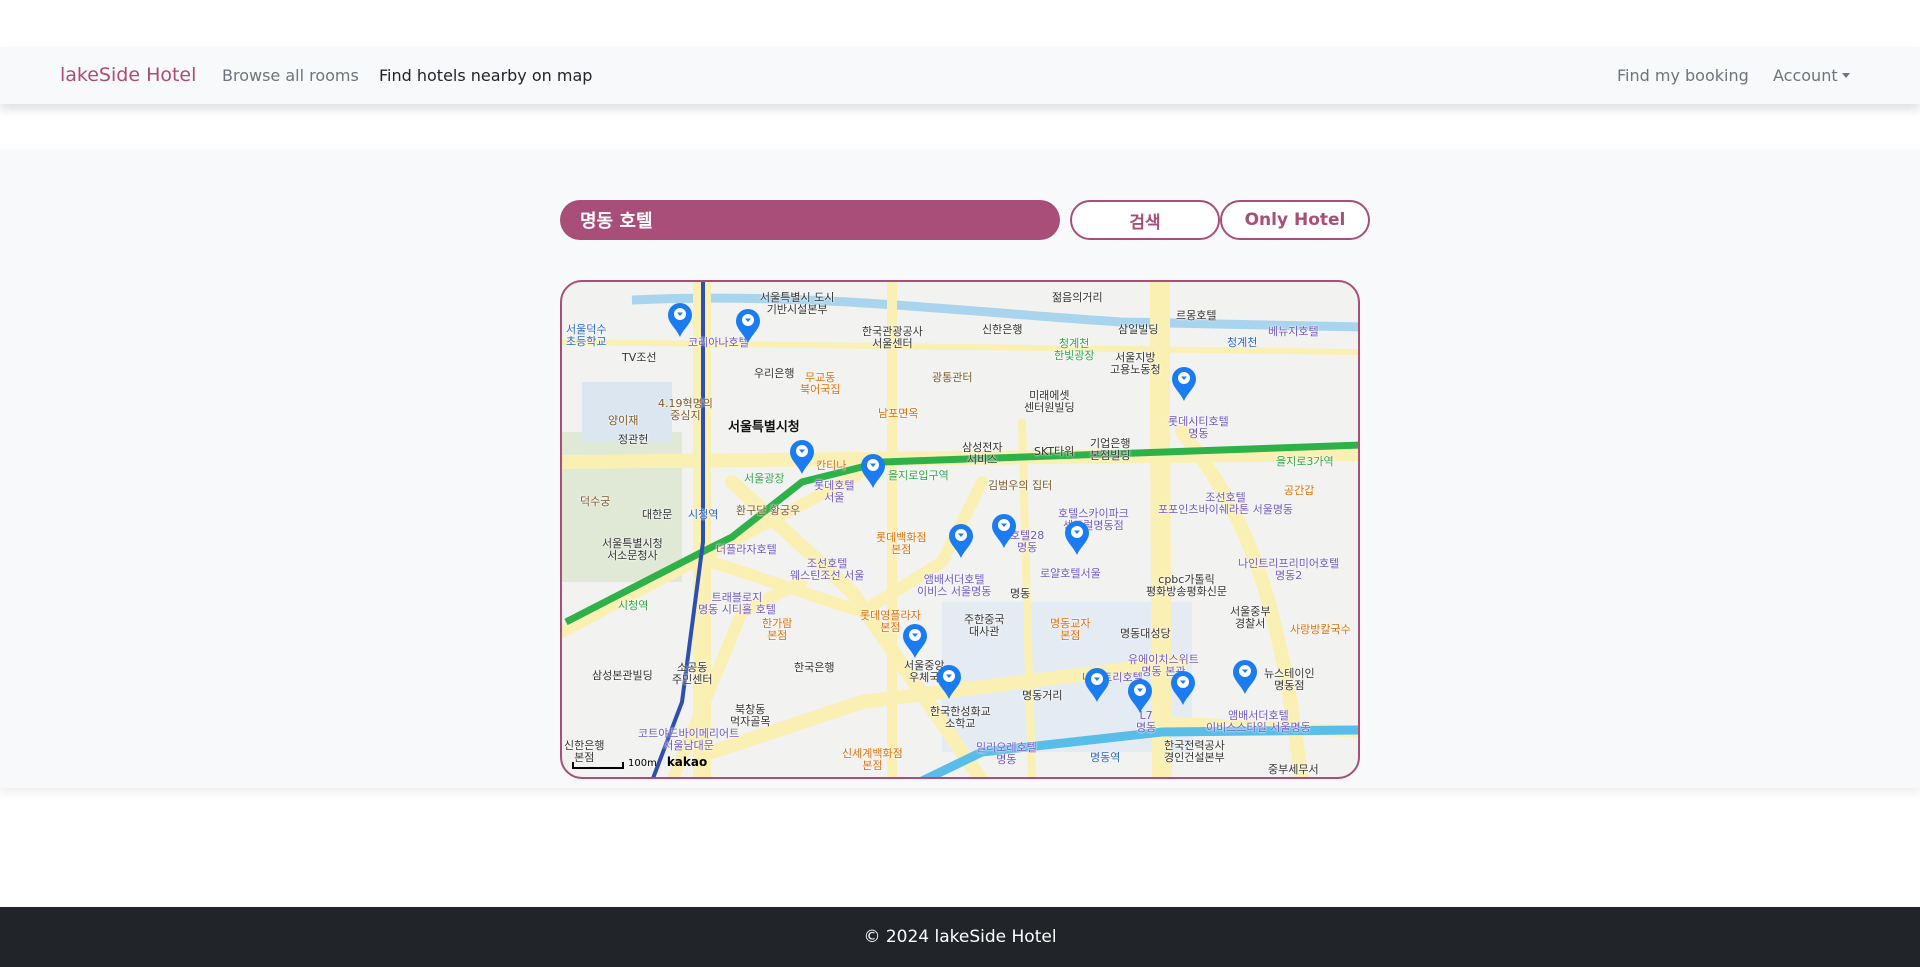 The height and width of the screenshot is (967, 1920). What do you see at coordinates (290, 75) in the screenshot?
I see `nav-browse-rooms: Browse all rooms` at bounding box center [290, 75].